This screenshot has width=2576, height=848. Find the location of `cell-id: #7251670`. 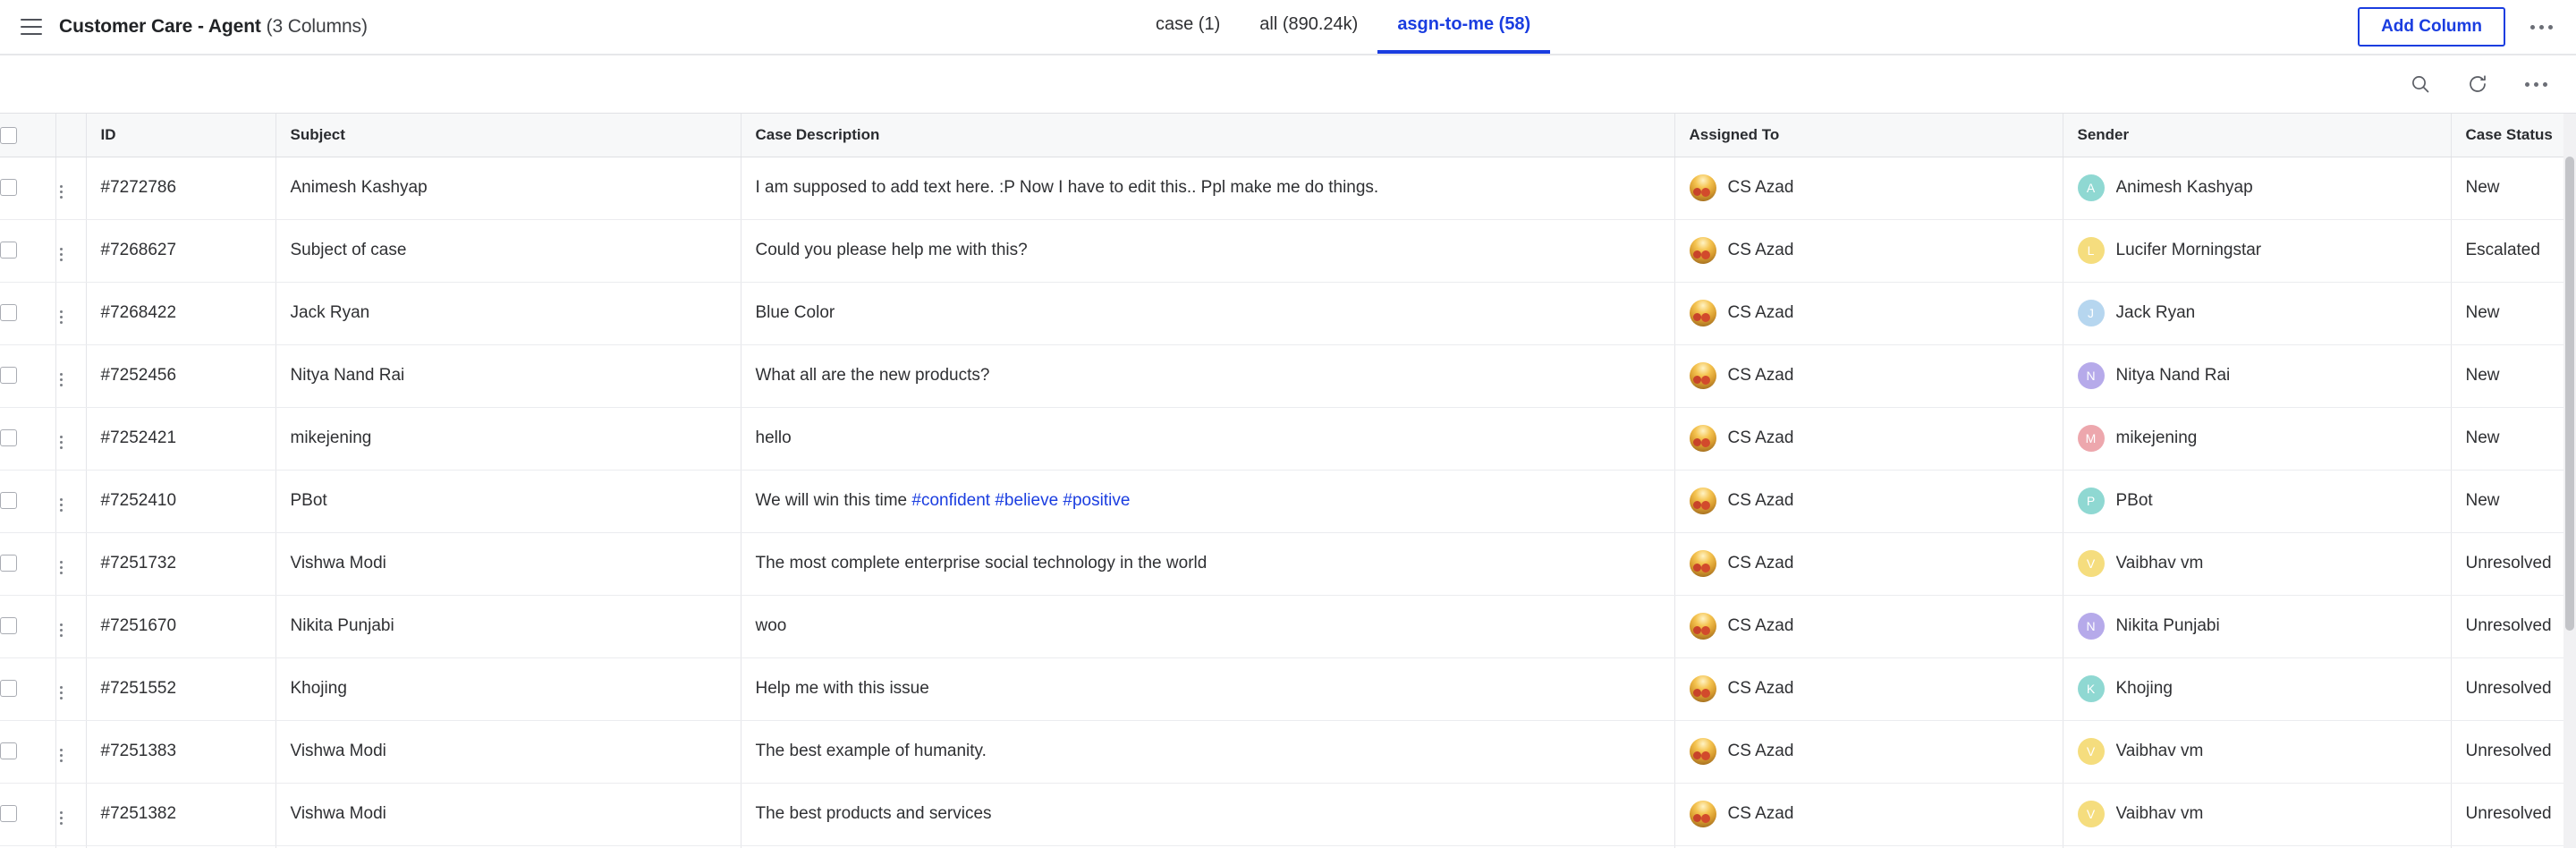

cell-id: #7251670 is located at coordinates (181, 626).